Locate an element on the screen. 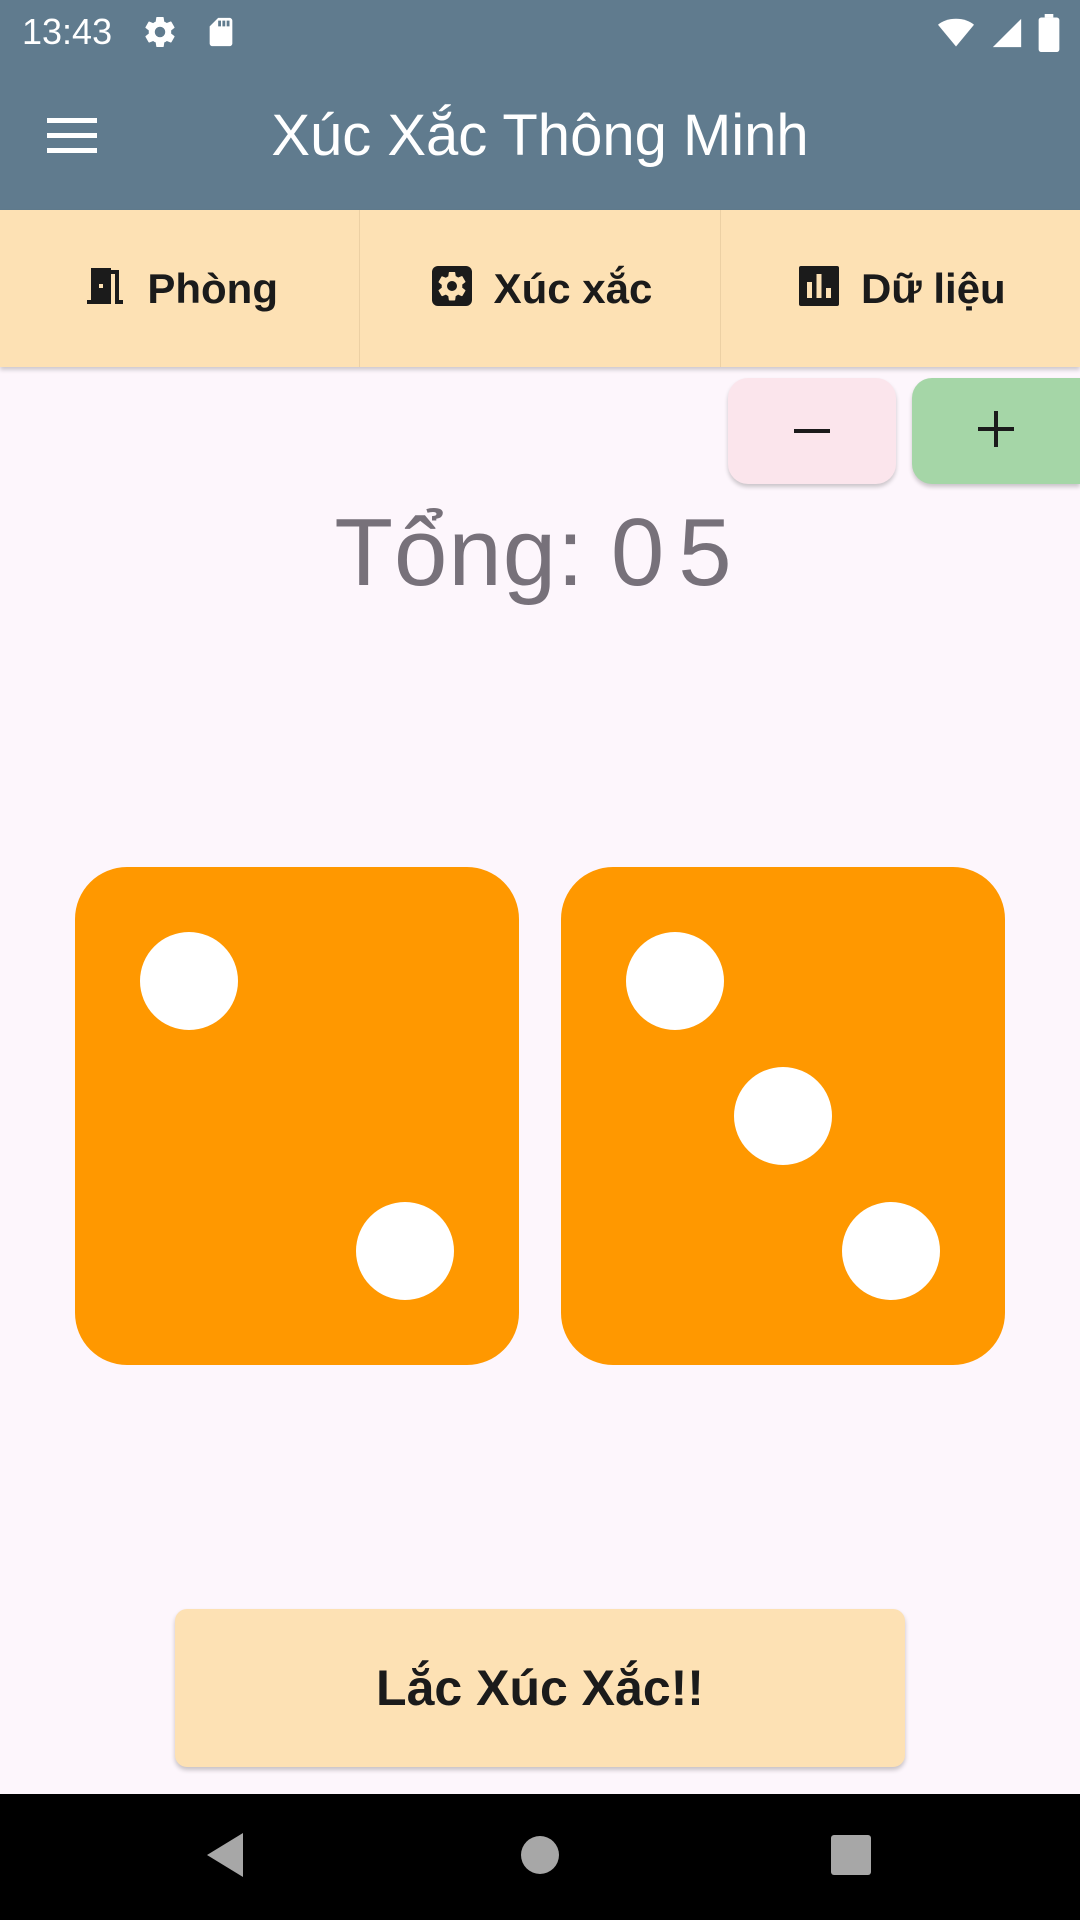 The image size is (1080, 1920). nav-recents-button is located at coordinates (851, 1857).